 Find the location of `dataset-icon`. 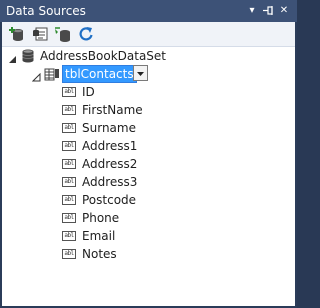

dataset-icon is located at coordinates (28, 56).